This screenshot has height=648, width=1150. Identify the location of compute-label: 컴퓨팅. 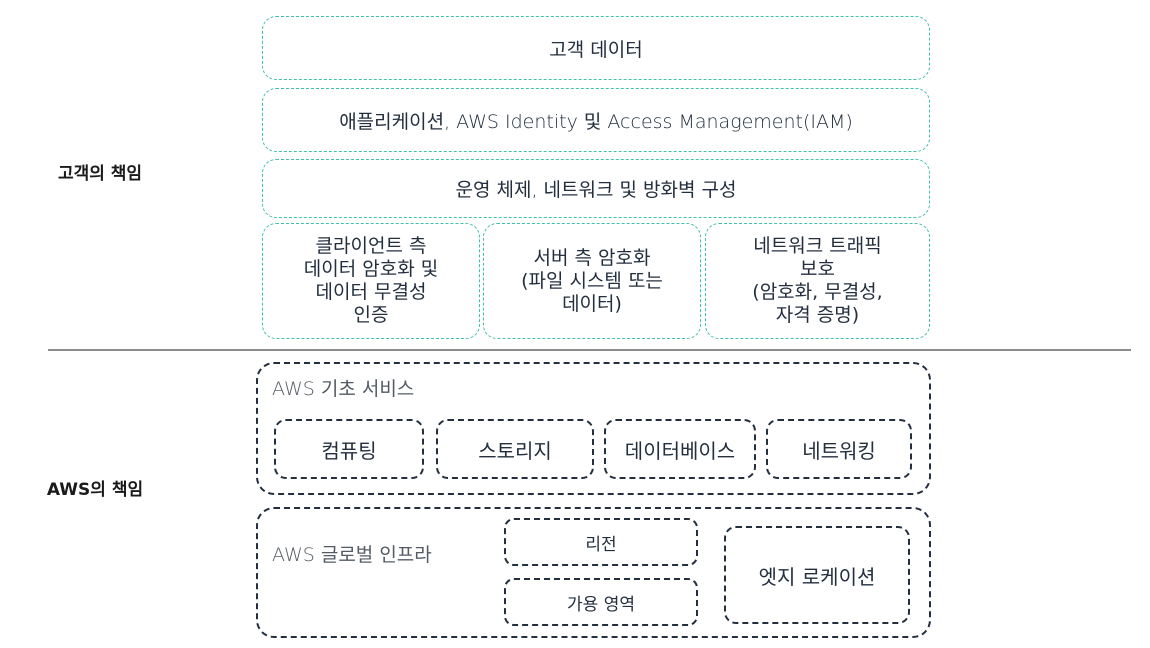
(349, 450).